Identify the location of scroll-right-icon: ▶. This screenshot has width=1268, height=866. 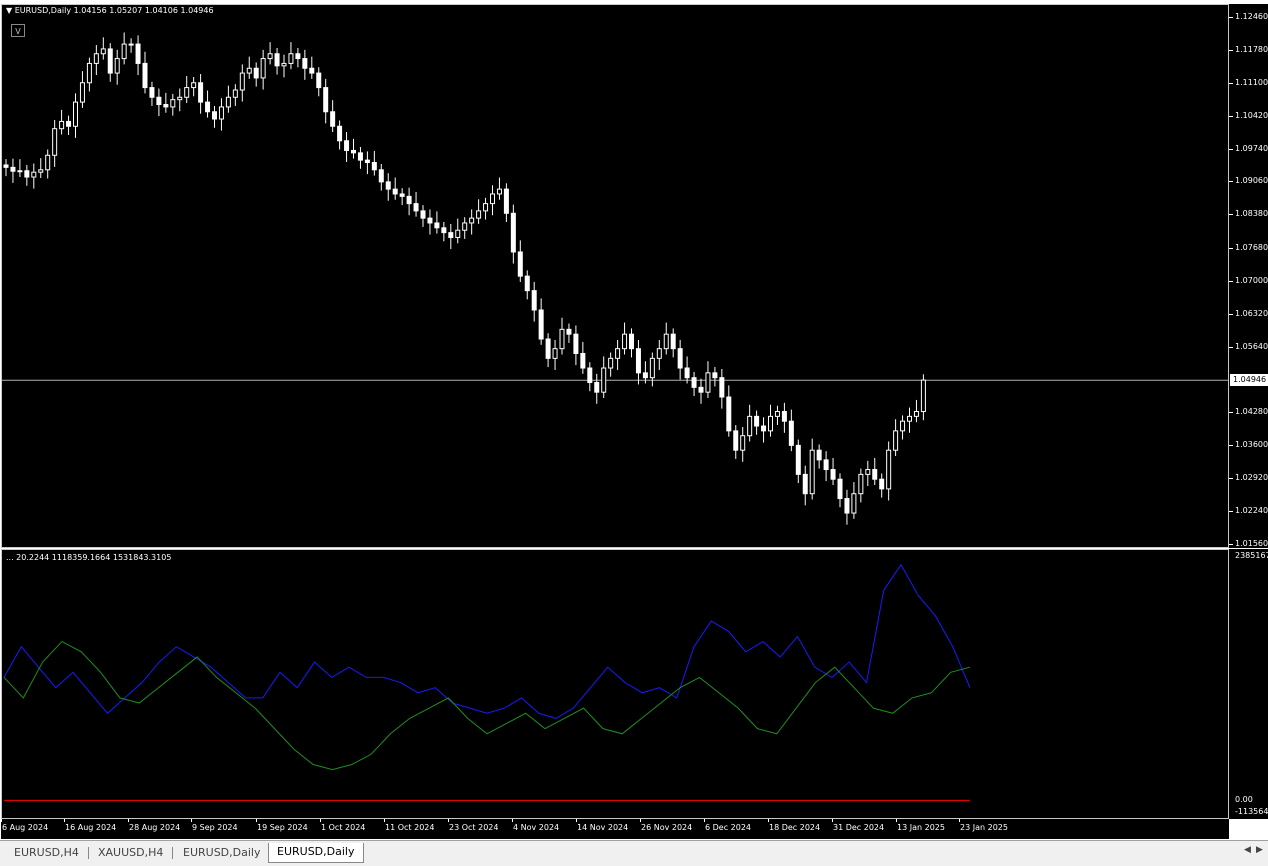
(1259, 850).